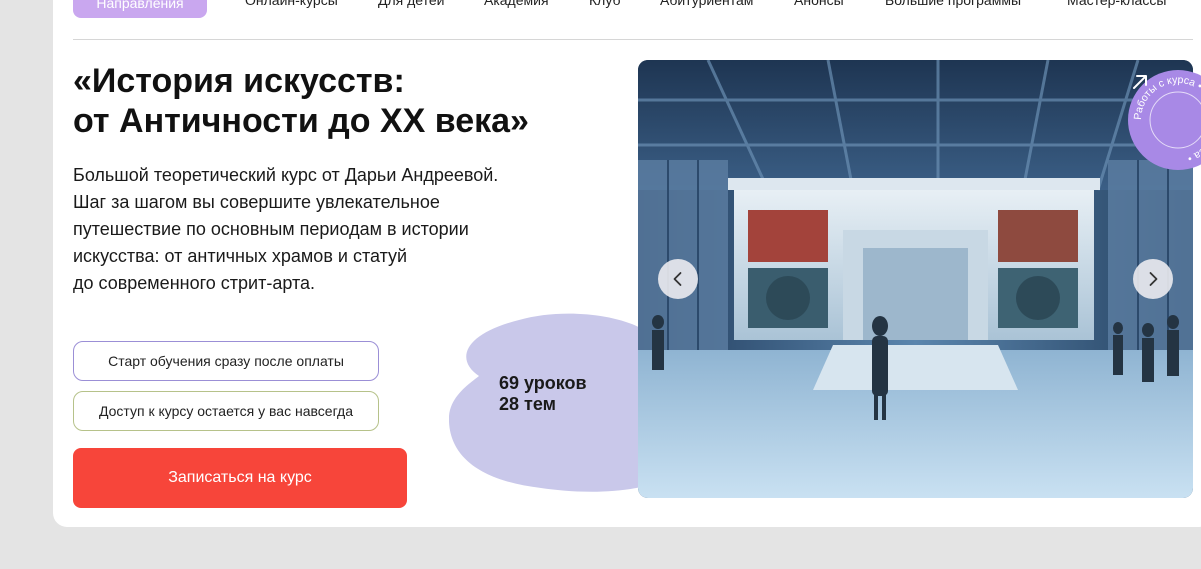 The height and width of the screenshot is (569, 1201). I want to click on chevron-right-icon, so click(1153, 279).